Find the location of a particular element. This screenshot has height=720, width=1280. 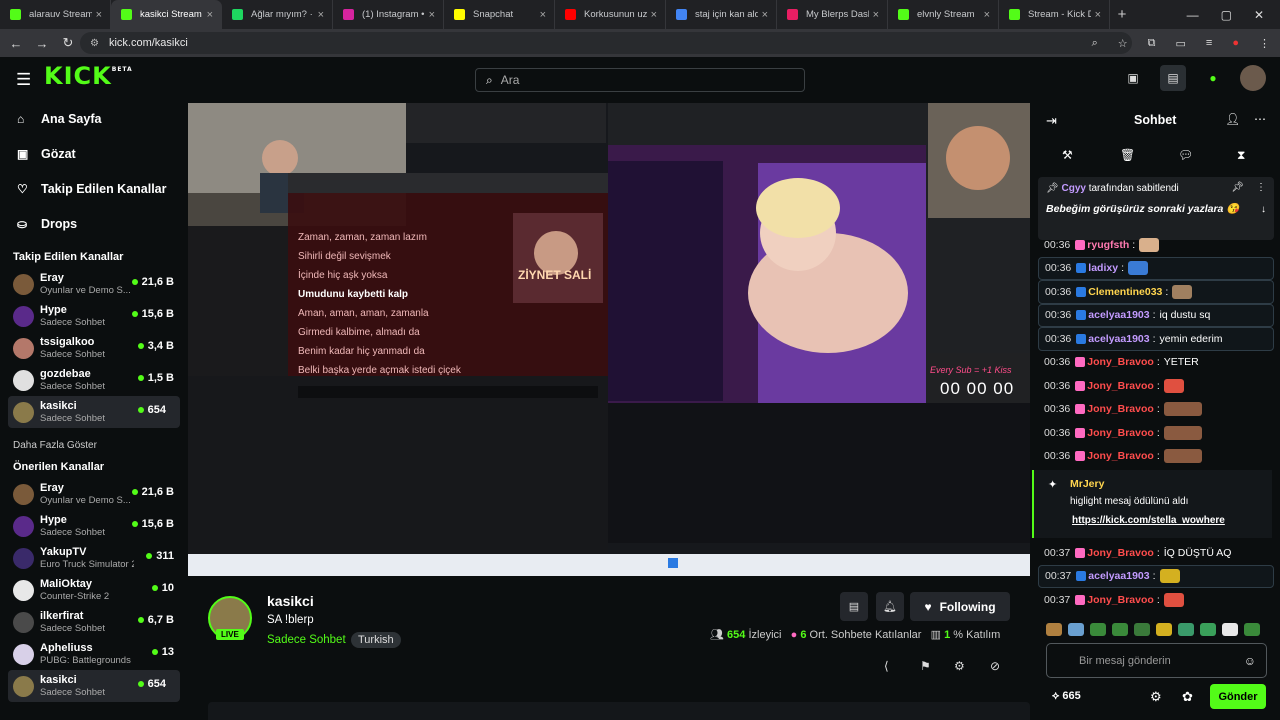

follow-button: ♥ Following is located at coordinates (960, 606).